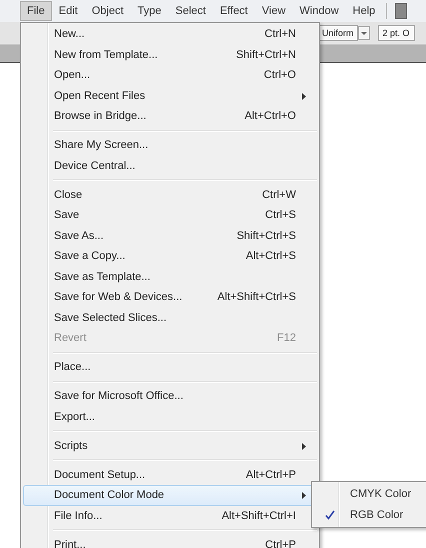  I want to click on menu-item: Close Ctrl+W, so click(170, 194).